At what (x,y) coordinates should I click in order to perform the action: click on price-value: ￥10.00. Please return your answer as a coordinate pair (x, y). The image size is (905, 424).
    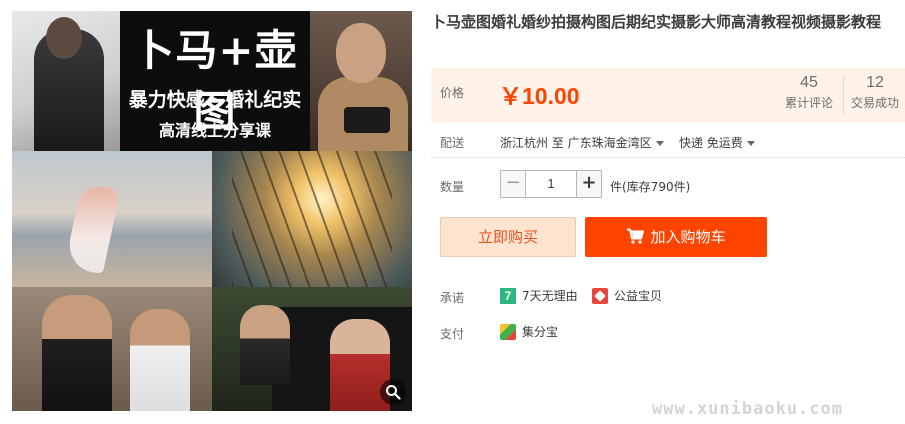
    Looking at the image, I should click on (539, 96).